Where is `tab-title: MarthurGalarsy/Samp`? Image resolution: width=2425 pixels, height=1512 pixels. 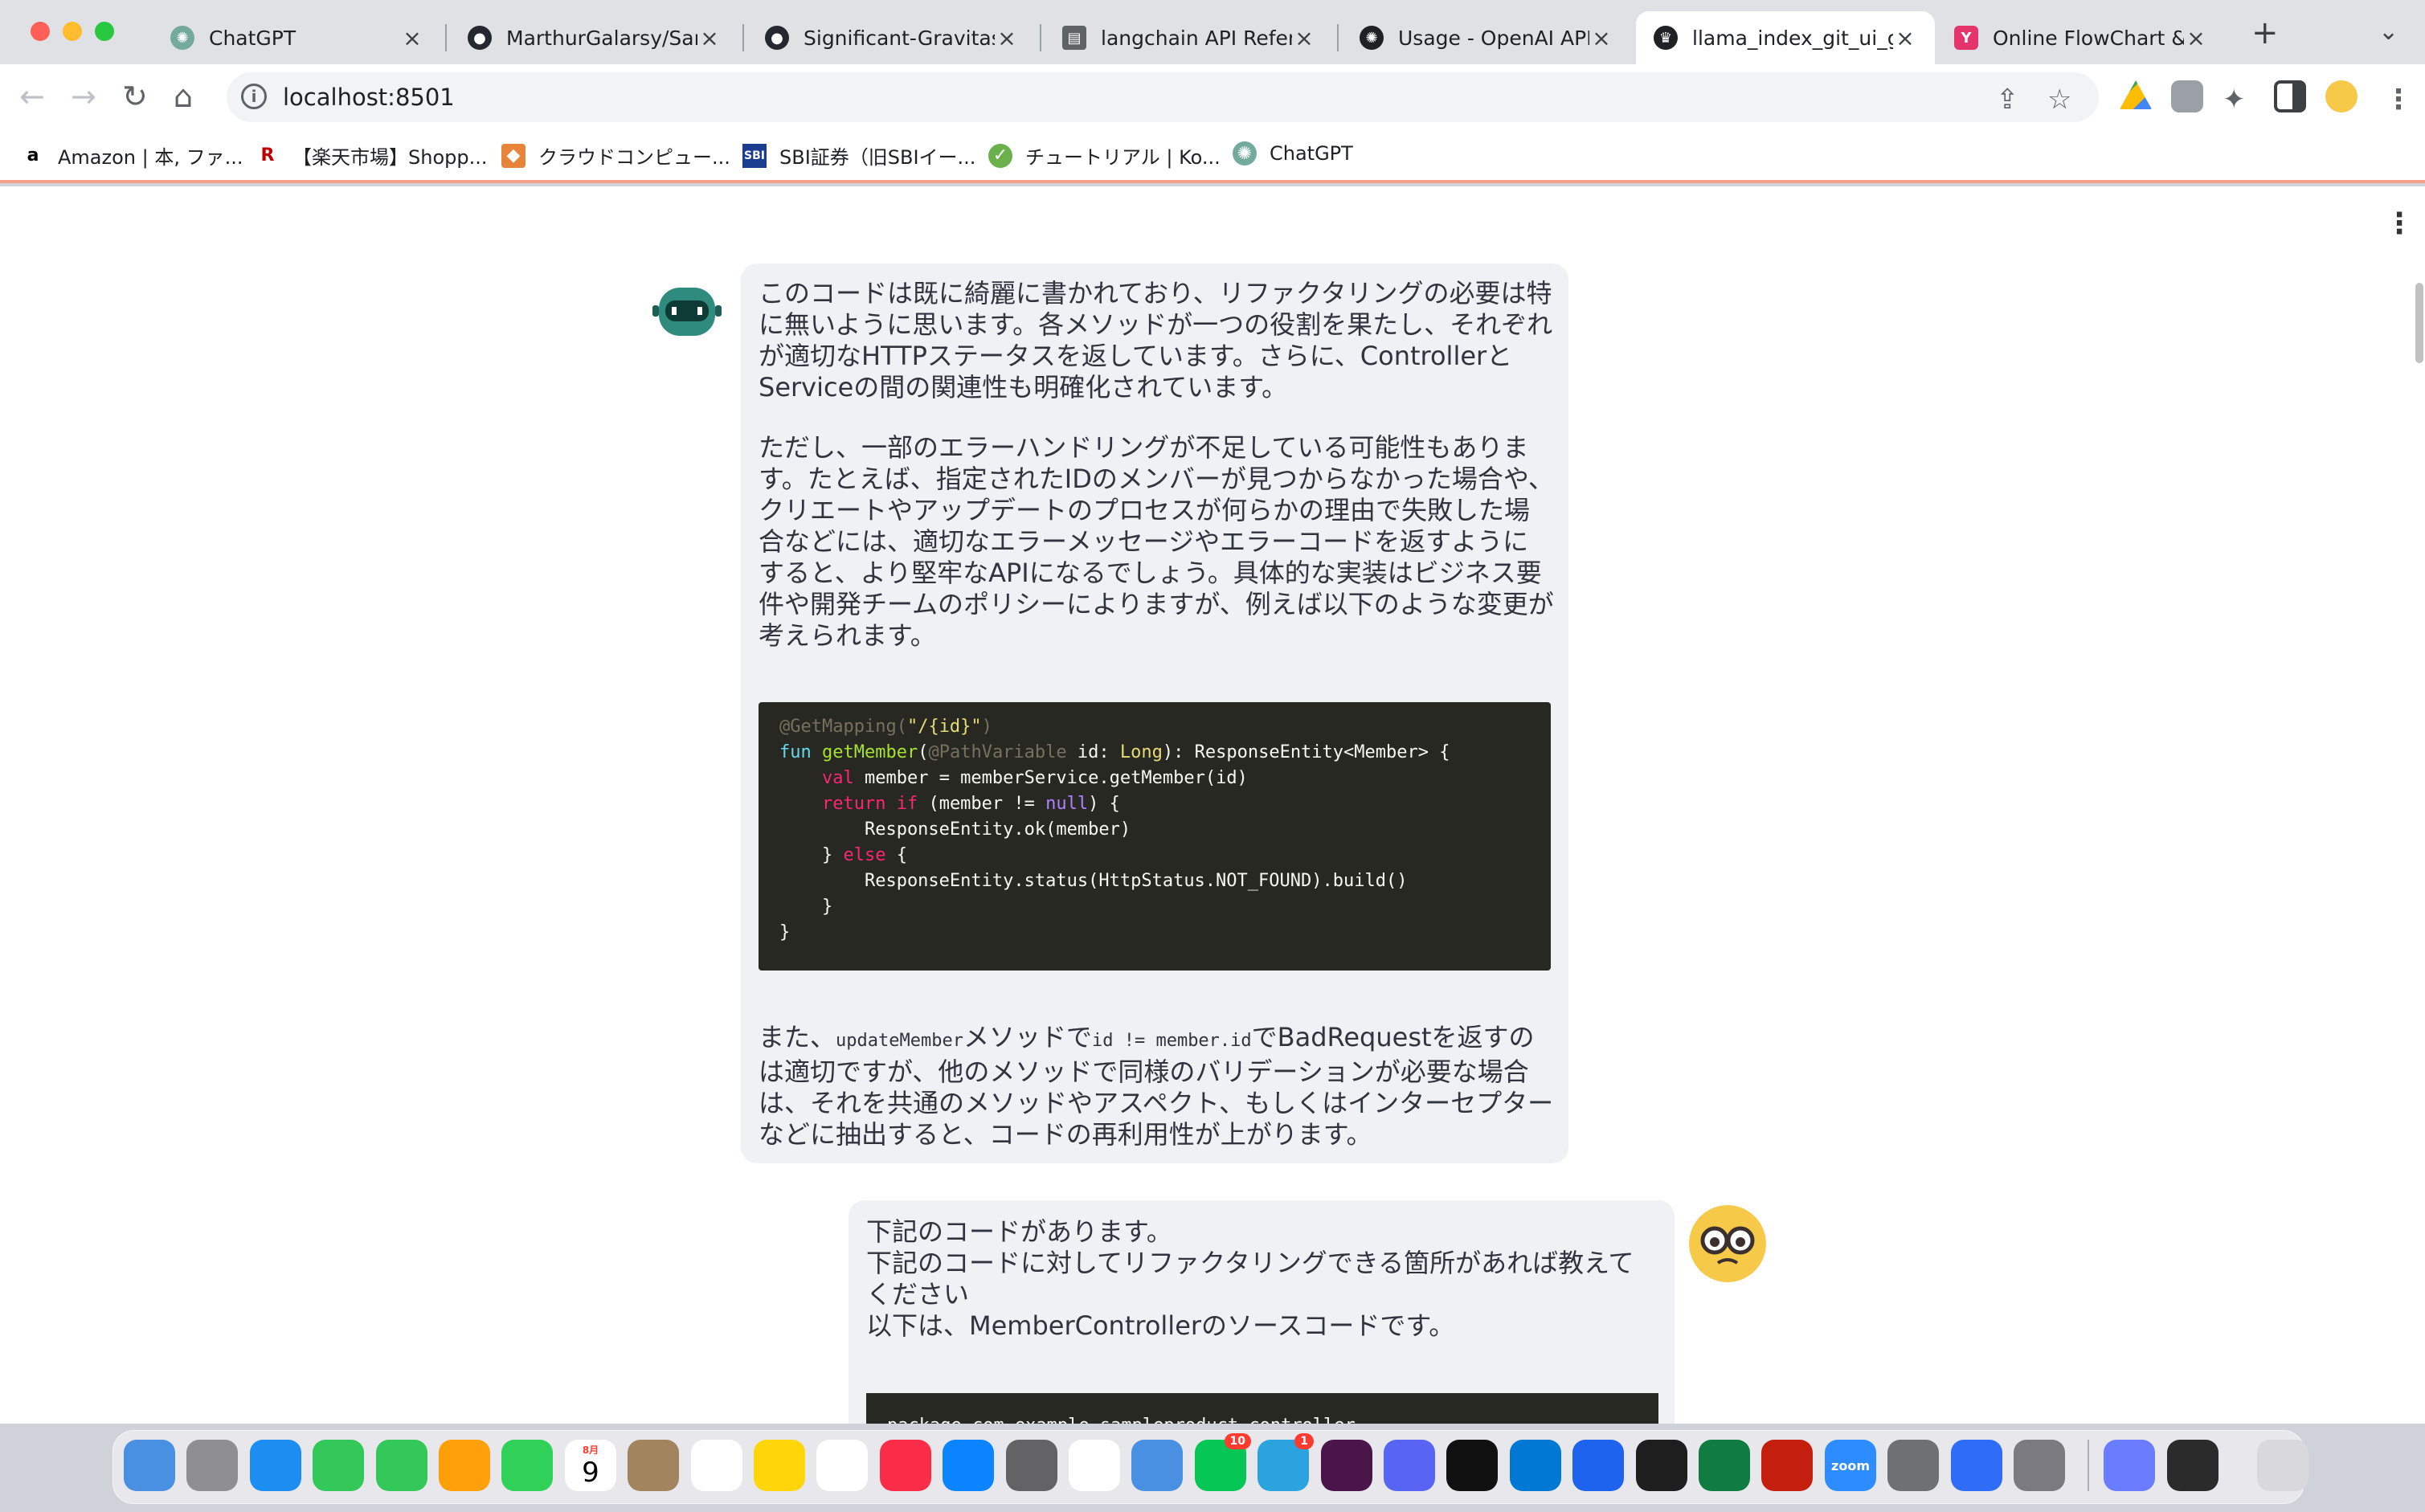
tab-title: MarthurGalarsy/Samp is located at coordinates (602, 38).